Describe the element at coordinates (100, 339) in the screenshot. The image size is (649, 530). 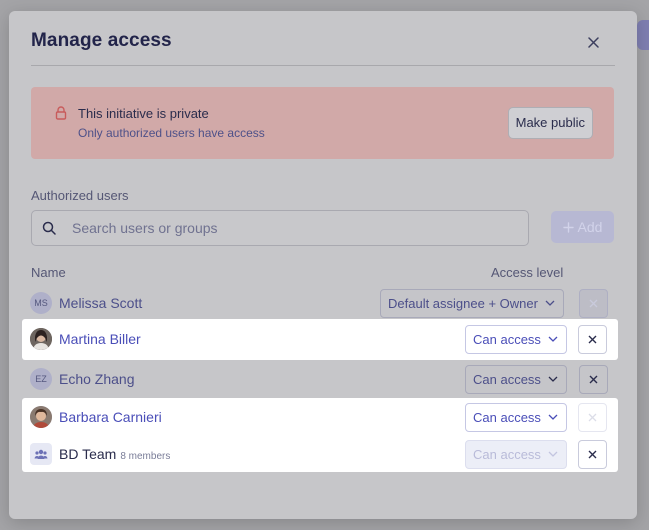
I see `user-name: Martina Biller` at that location.